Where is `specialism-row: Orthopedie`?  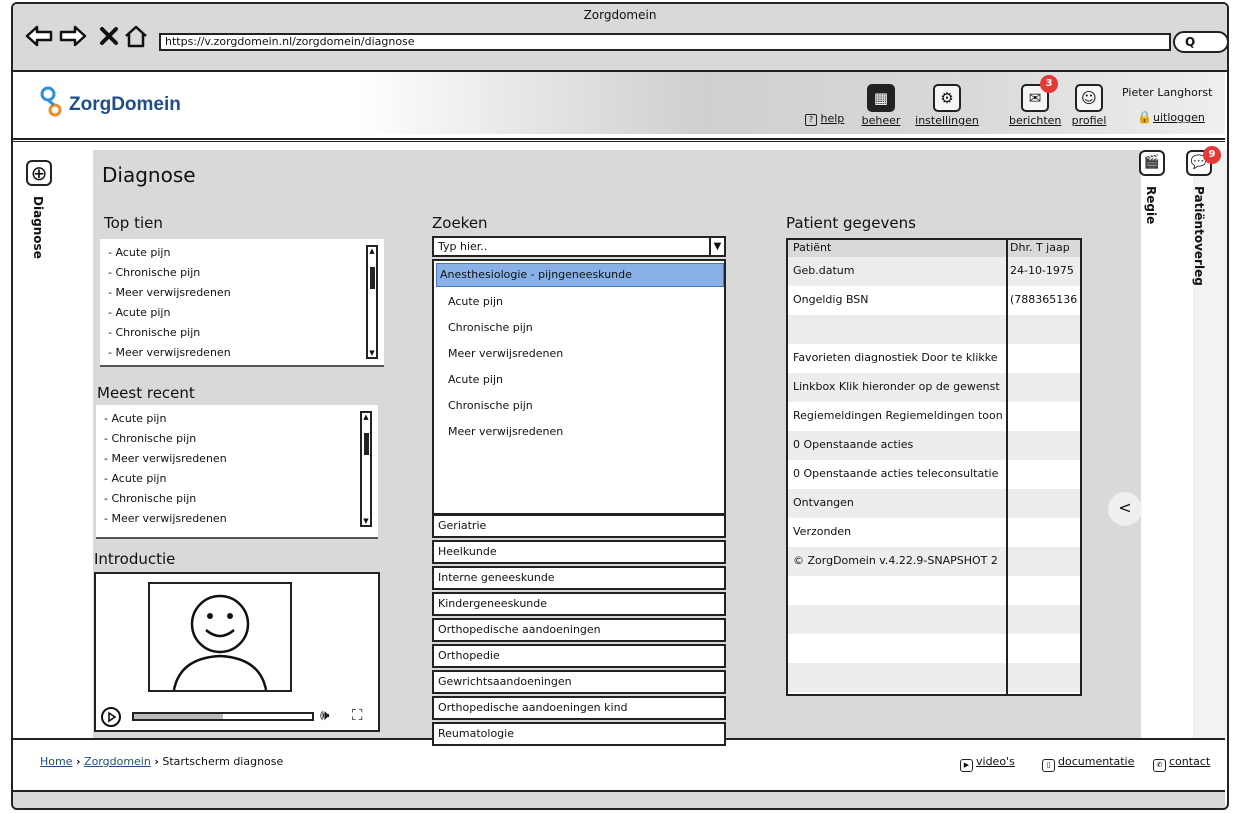 specialism-row: Orthopedie is located at coordinates (579, 656).